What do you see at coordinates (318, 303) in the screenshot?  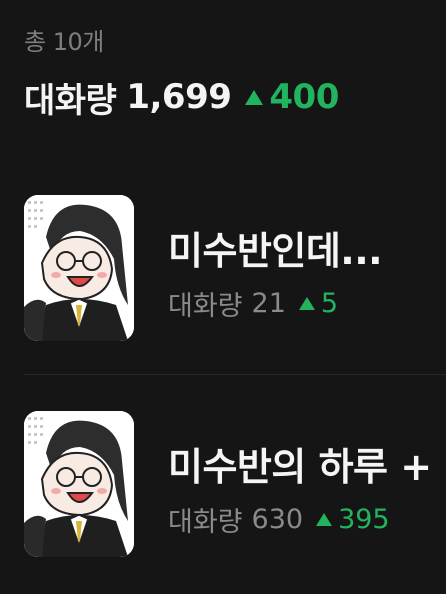 I see `stat-delta: 5` at bounding box center [318, 303].